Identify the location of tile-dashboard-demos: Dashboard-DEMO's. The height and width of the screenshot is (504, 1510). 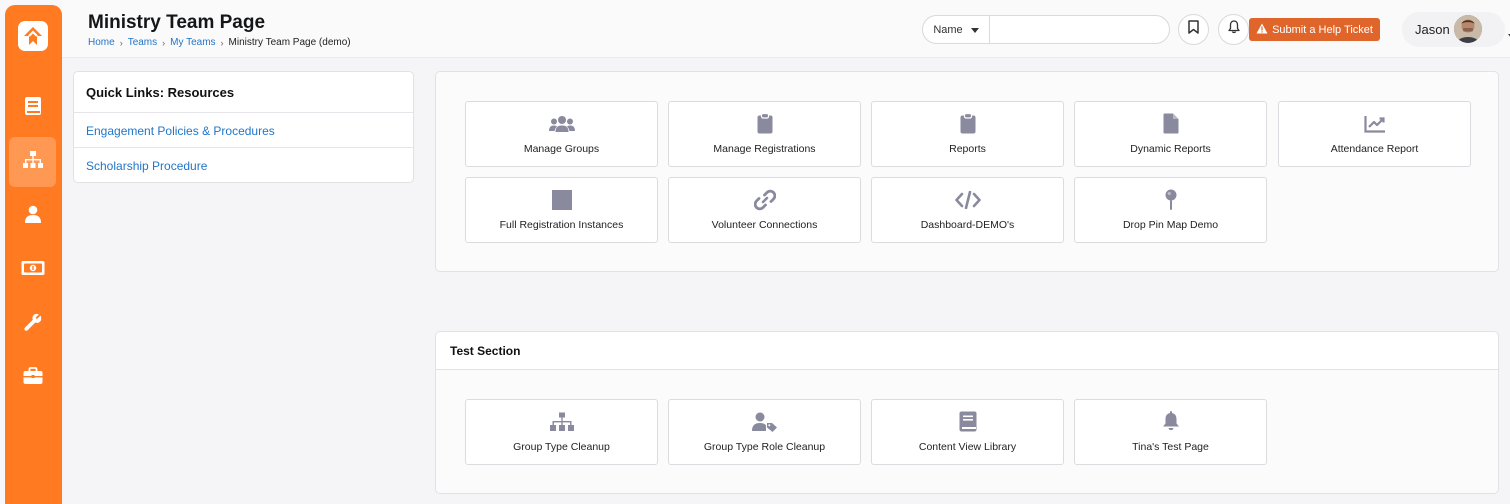
(967, 210).